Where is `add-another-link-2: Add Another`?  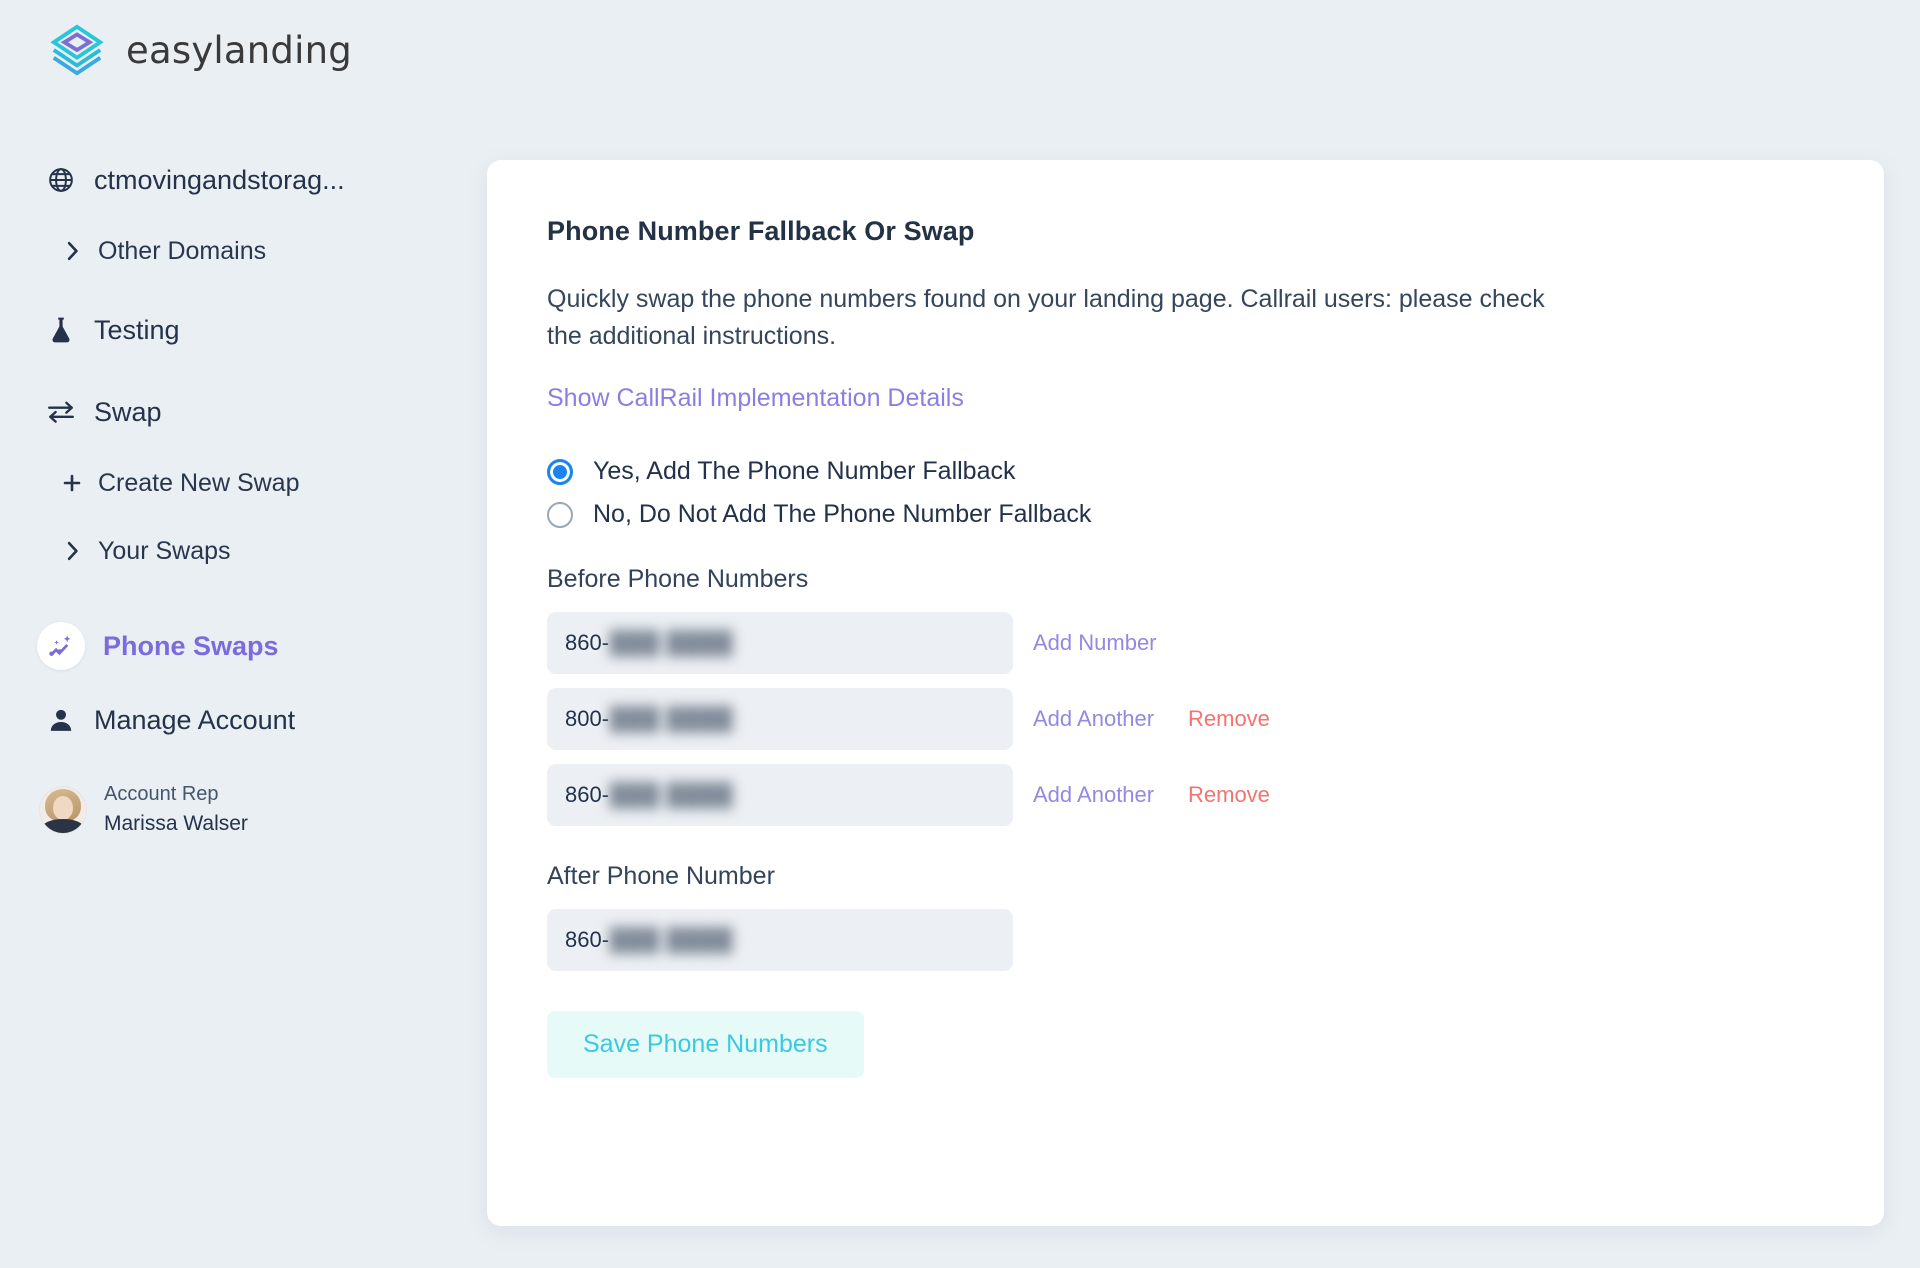 add-another-link-2: Add Another is located at coordinates (1110, 719).